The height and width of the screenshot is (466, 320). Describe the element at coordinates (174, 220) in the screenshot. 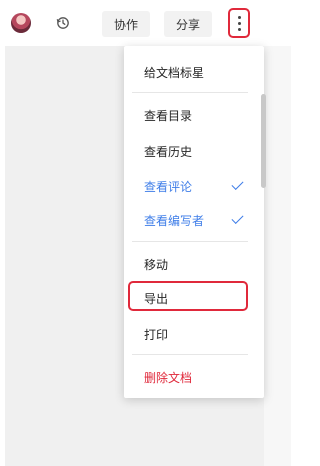

I see `menu-item-label: 查看编写者` at that location.